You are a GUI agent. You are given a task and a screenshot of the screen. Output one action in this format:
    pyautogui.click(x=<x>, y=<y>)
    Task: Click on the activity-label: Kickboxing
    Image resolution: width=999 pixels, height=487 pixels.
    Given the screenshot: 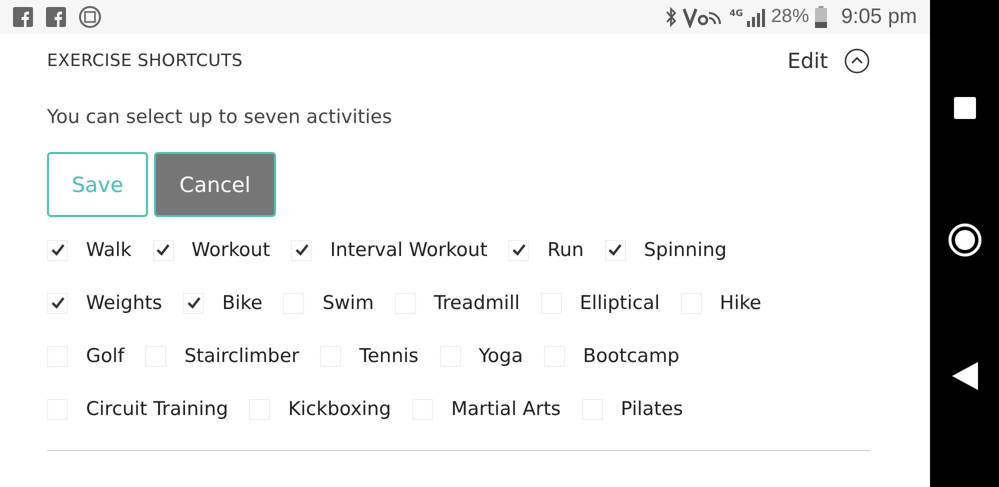 What is the action you would take?
    pyautogui.click(x=340, y=409)
    